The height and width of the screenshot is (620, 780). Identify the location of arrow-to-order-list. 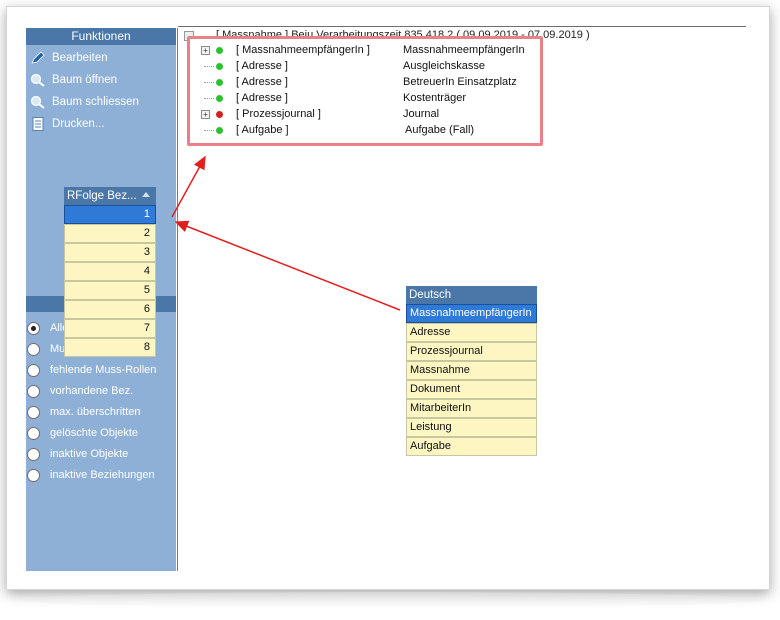
(287, 265).